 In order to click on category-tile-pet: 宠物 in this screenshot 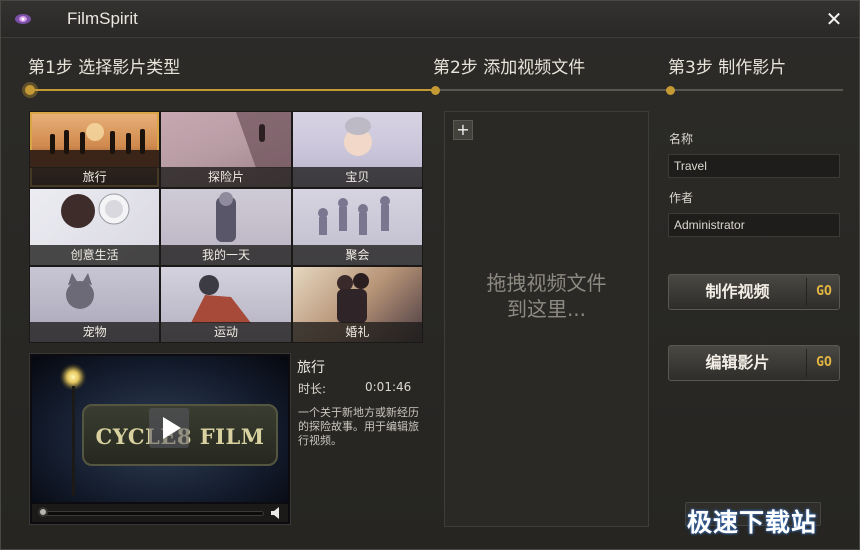, I will do `click(95, 304)`.